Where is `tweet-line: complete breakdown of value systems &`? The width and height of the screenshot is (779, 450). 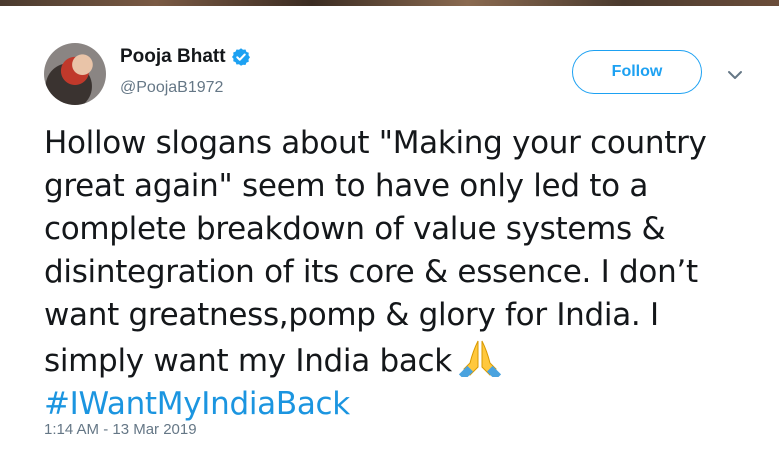 tweet-line: complete breakdown of value systems & is located at coordinates (355, 229).